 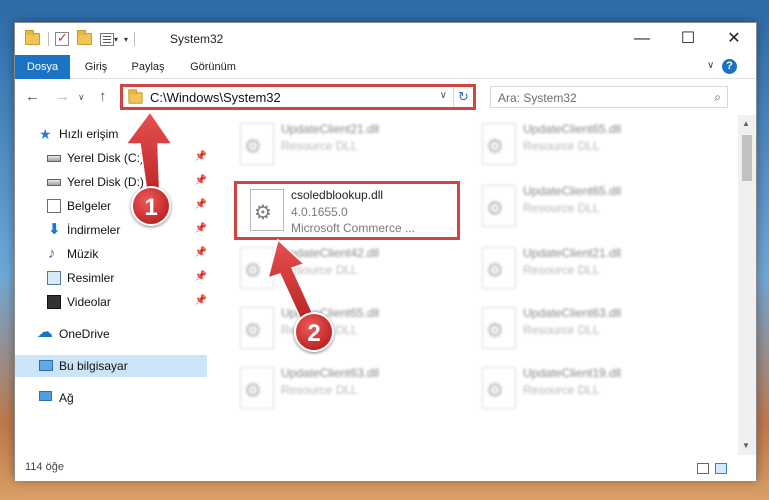 What do you see at coordinates (151, 206) in the screenshot?
I see `annotation-badge-1: 1` at bounding box center [151, 206].